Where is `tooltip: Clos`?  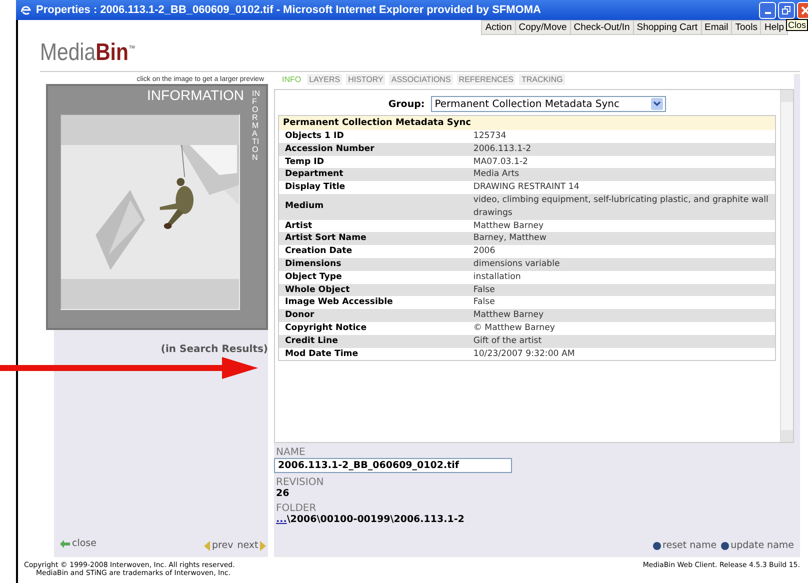
tooltip: Clos is located at coordinates (797, 25).